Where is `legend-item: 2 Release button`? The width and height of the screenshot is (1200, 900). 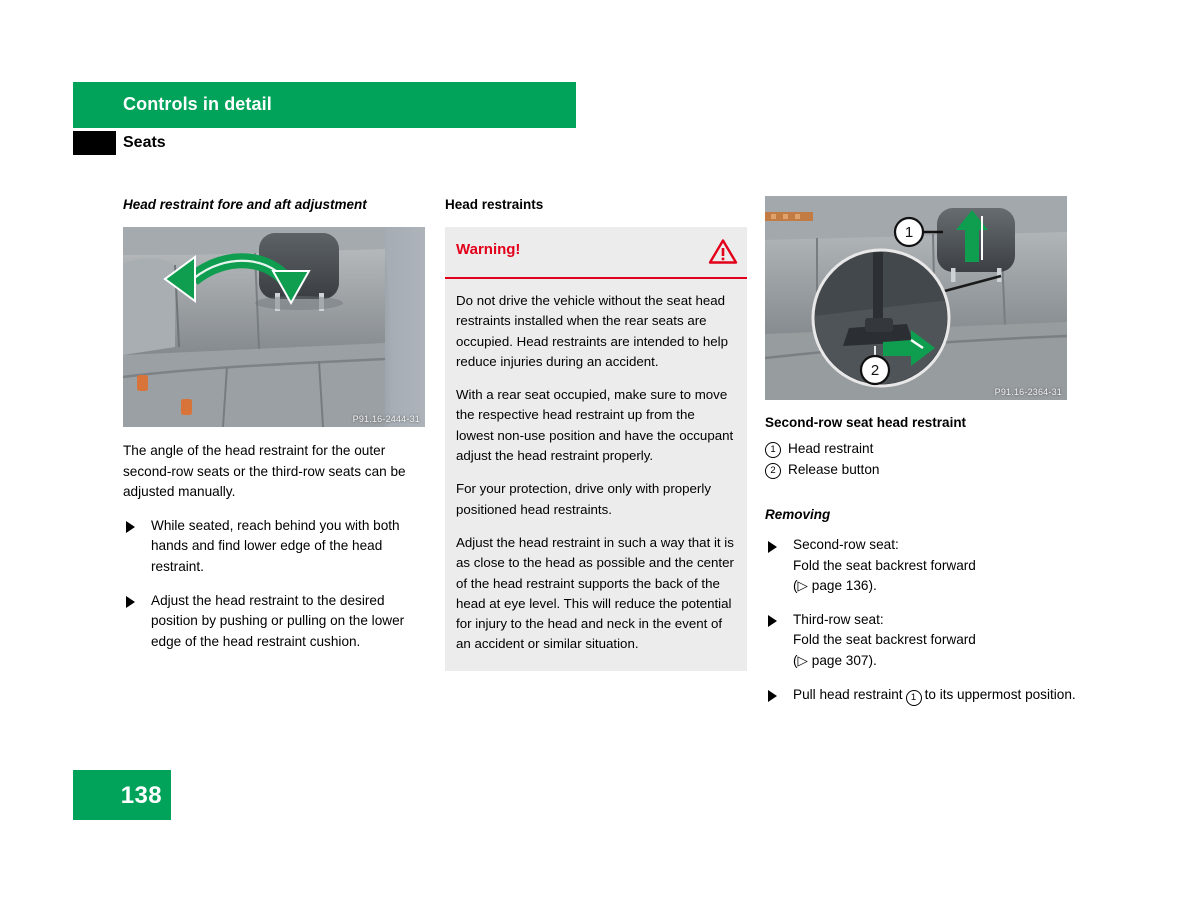
legend-item: 2 Release button is located at coordinates (916, 469).